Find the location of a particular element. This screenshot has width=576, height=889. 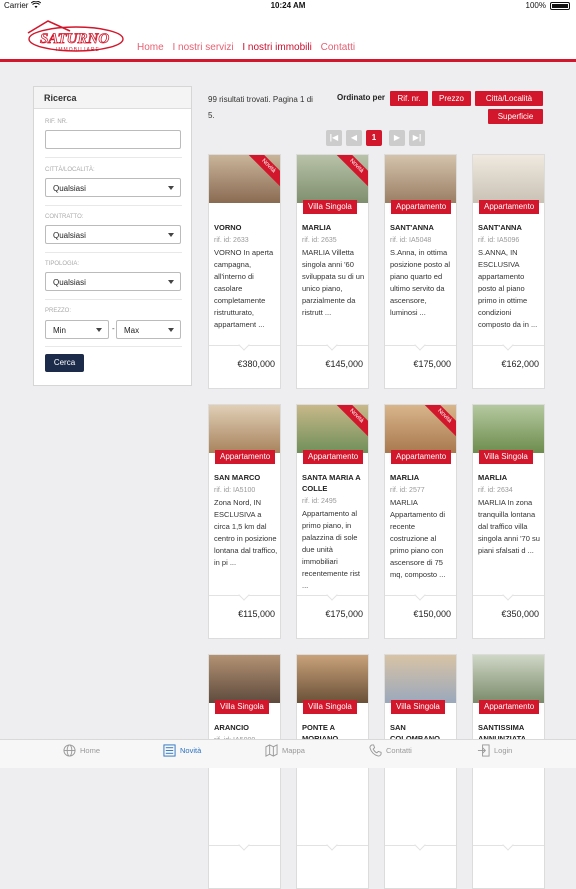

pager-prev-button: ◀ is located at coordinates (354, 138).